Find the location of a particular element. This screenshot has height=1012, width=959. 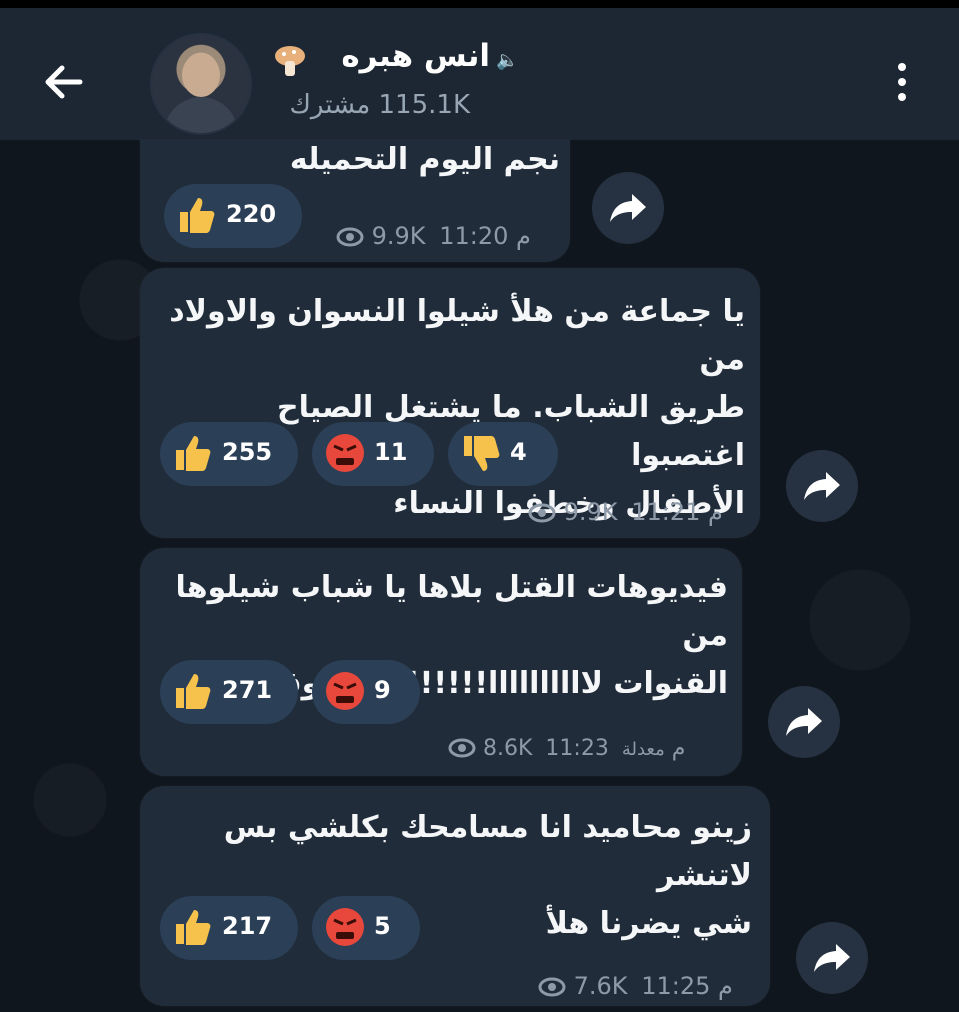

reaction-angry: 11 is located at coordinates (373, 454).